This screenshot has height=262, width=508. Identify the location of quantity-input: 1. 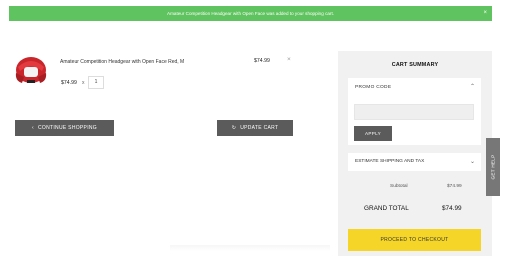
(96, 82).